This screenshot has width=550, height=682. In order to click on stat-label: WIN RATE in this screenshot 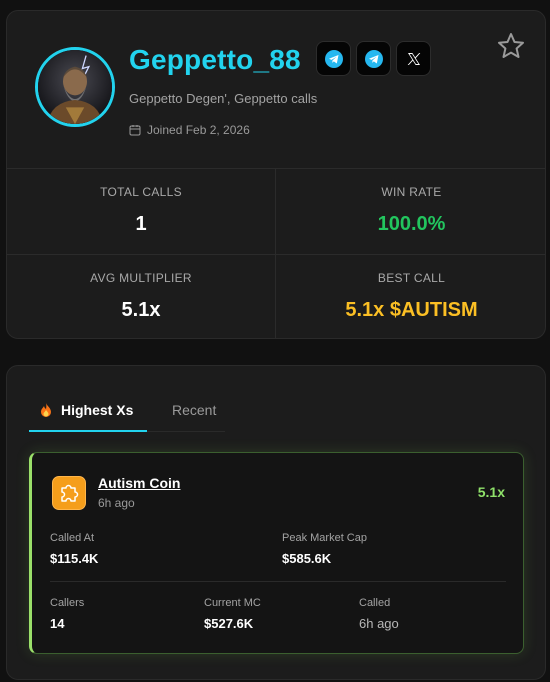, I will do `click(411, 192)`.